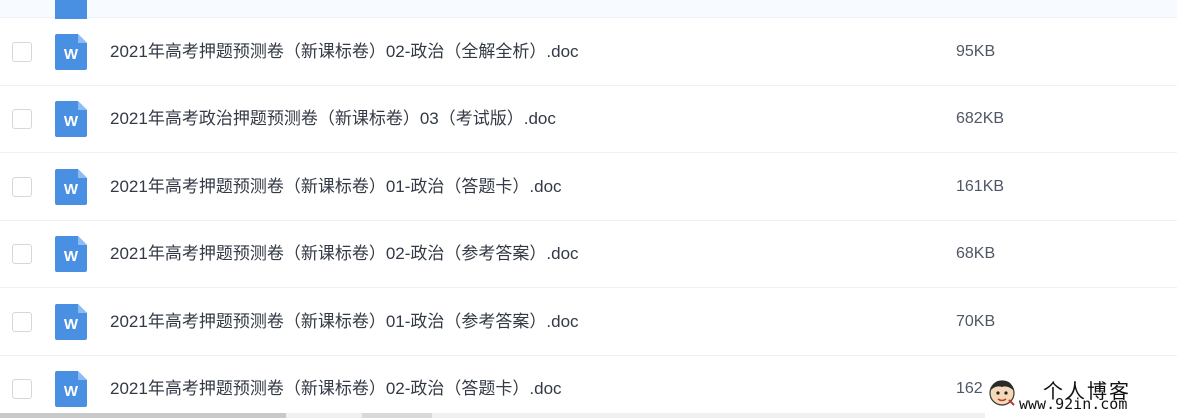 The width and height of the screenshot is (1177, 418). I want to click on scrollbar-segment, so click(397, 415).